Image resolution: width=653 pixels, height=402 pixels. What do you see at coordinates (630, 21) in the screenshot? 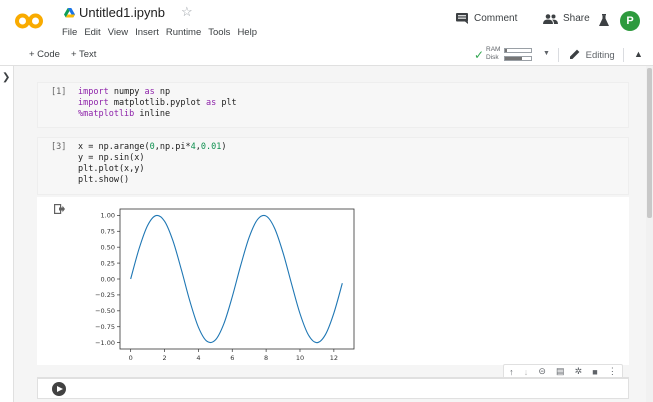
I see `avatar: P` at bounding box center [630, 21].